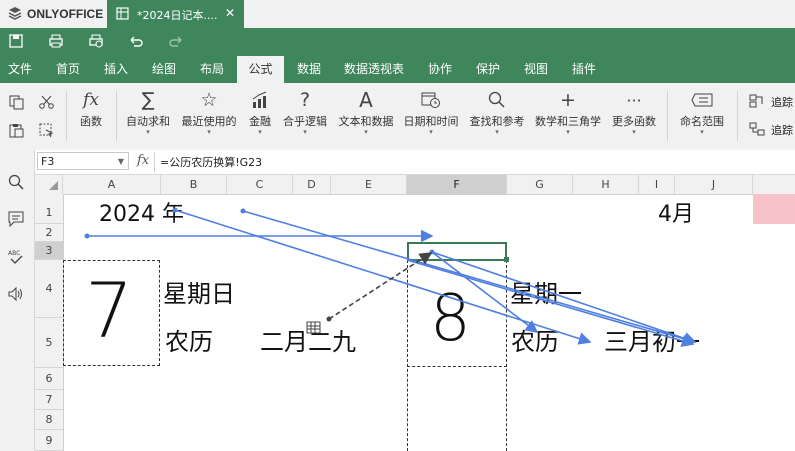 This screenshot has height=451, width=795. I want to click on magnifier-icon, so click(497, 100).